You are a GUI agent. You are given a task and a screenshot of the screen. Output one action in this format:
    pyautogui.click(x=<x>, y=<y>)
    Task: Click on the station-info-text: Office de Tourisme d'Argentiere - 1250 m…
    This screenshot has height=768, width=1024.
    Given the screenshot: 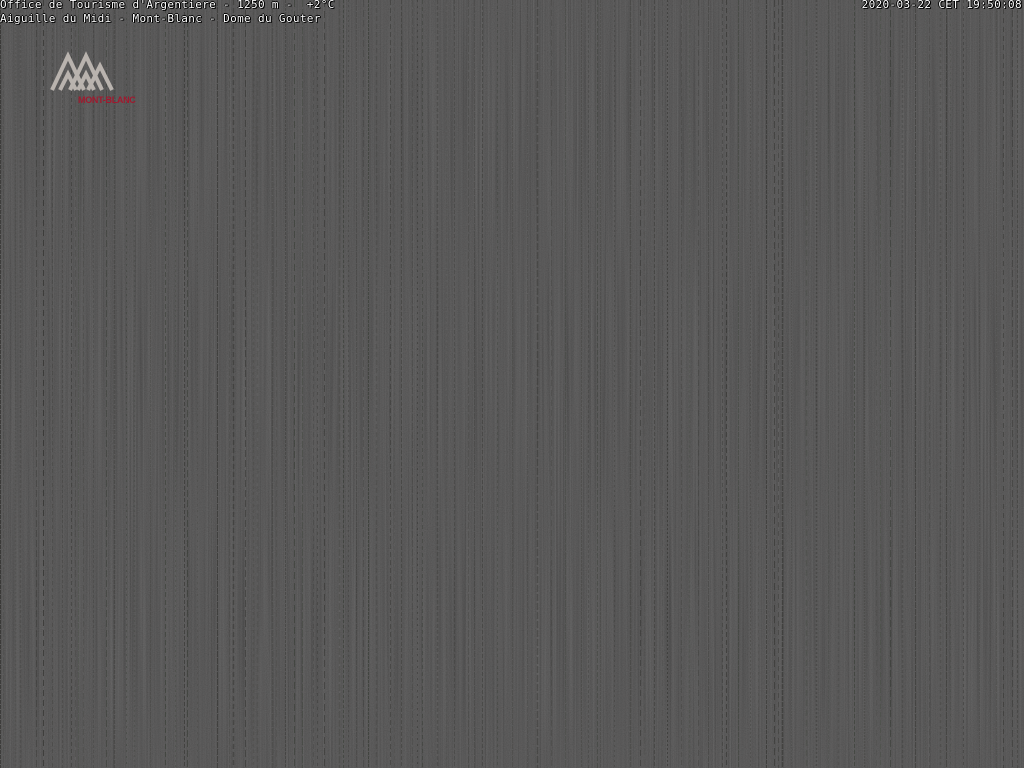 What is the action you would take?
    pyautogui.click(x=167, y=5)
    